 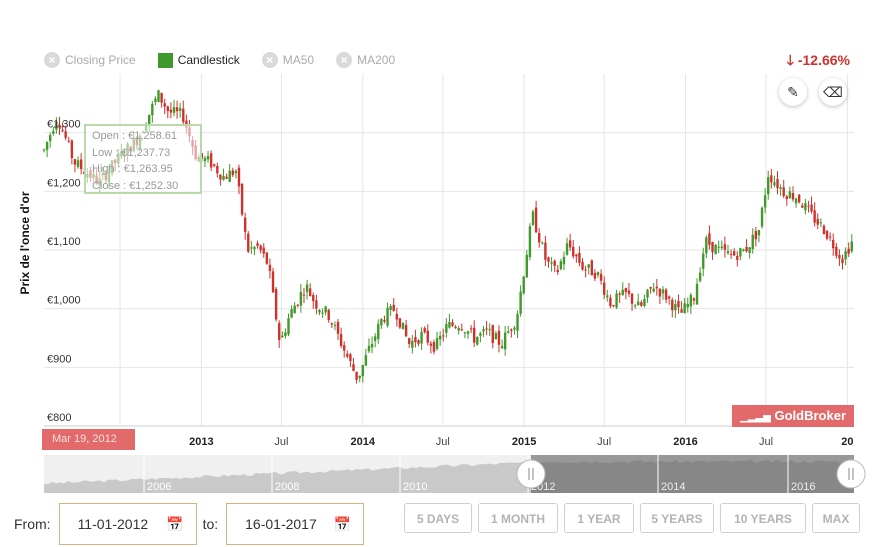 I want to click on from-date-input: 11-01-2012 📅, so click(x=127, y=524).